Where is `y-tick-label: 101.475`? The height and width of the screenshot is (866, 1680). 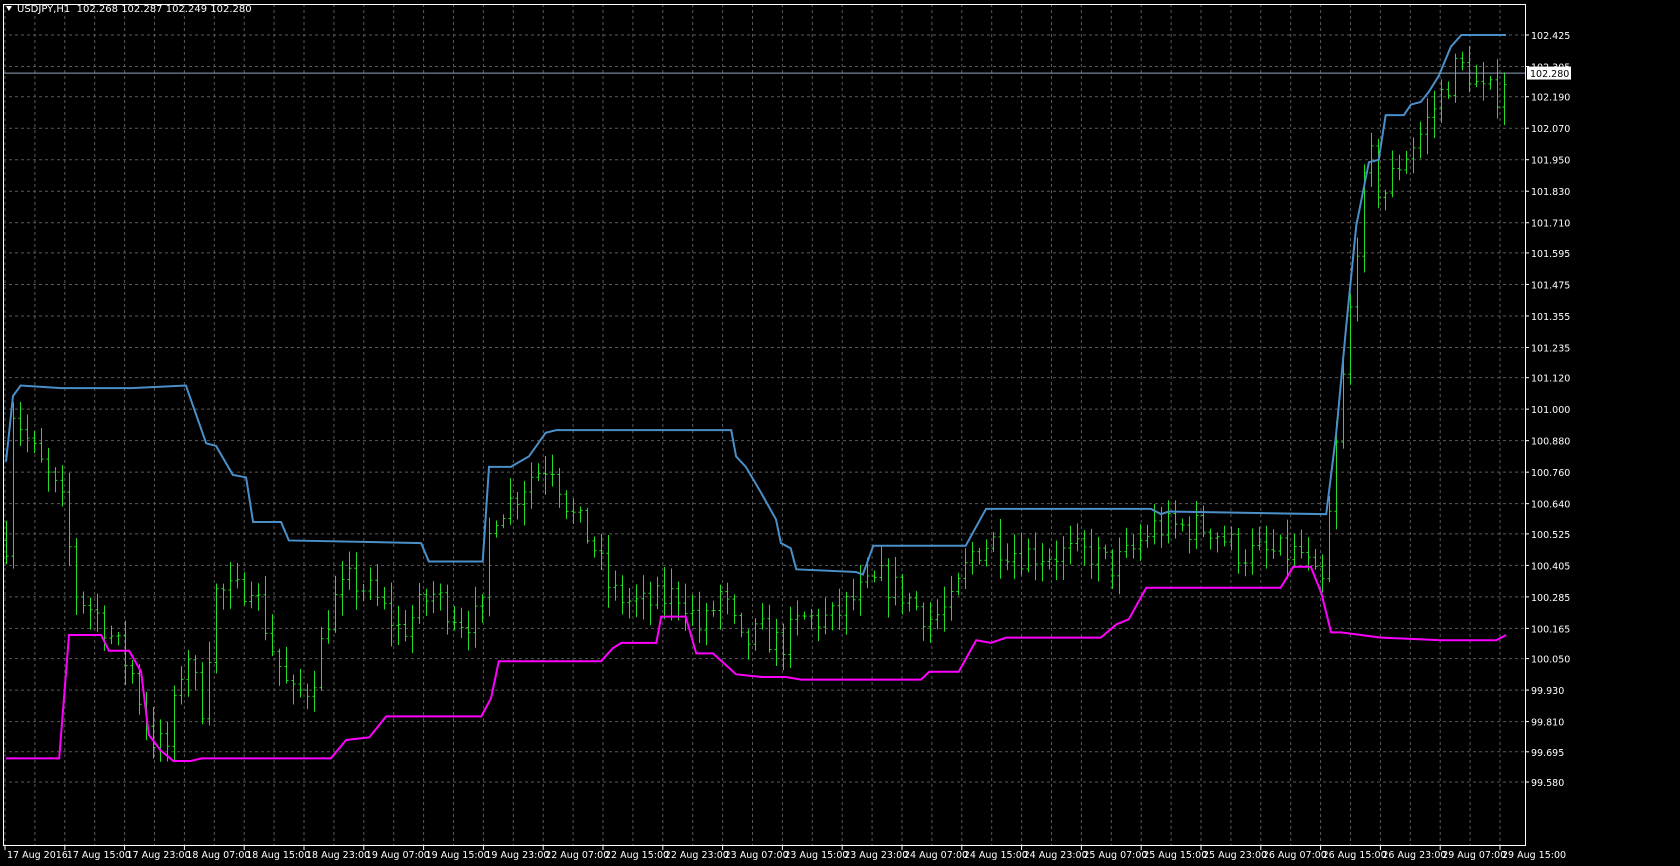
y-tick-label: 101.475 is located at coordinates (1550, 285).